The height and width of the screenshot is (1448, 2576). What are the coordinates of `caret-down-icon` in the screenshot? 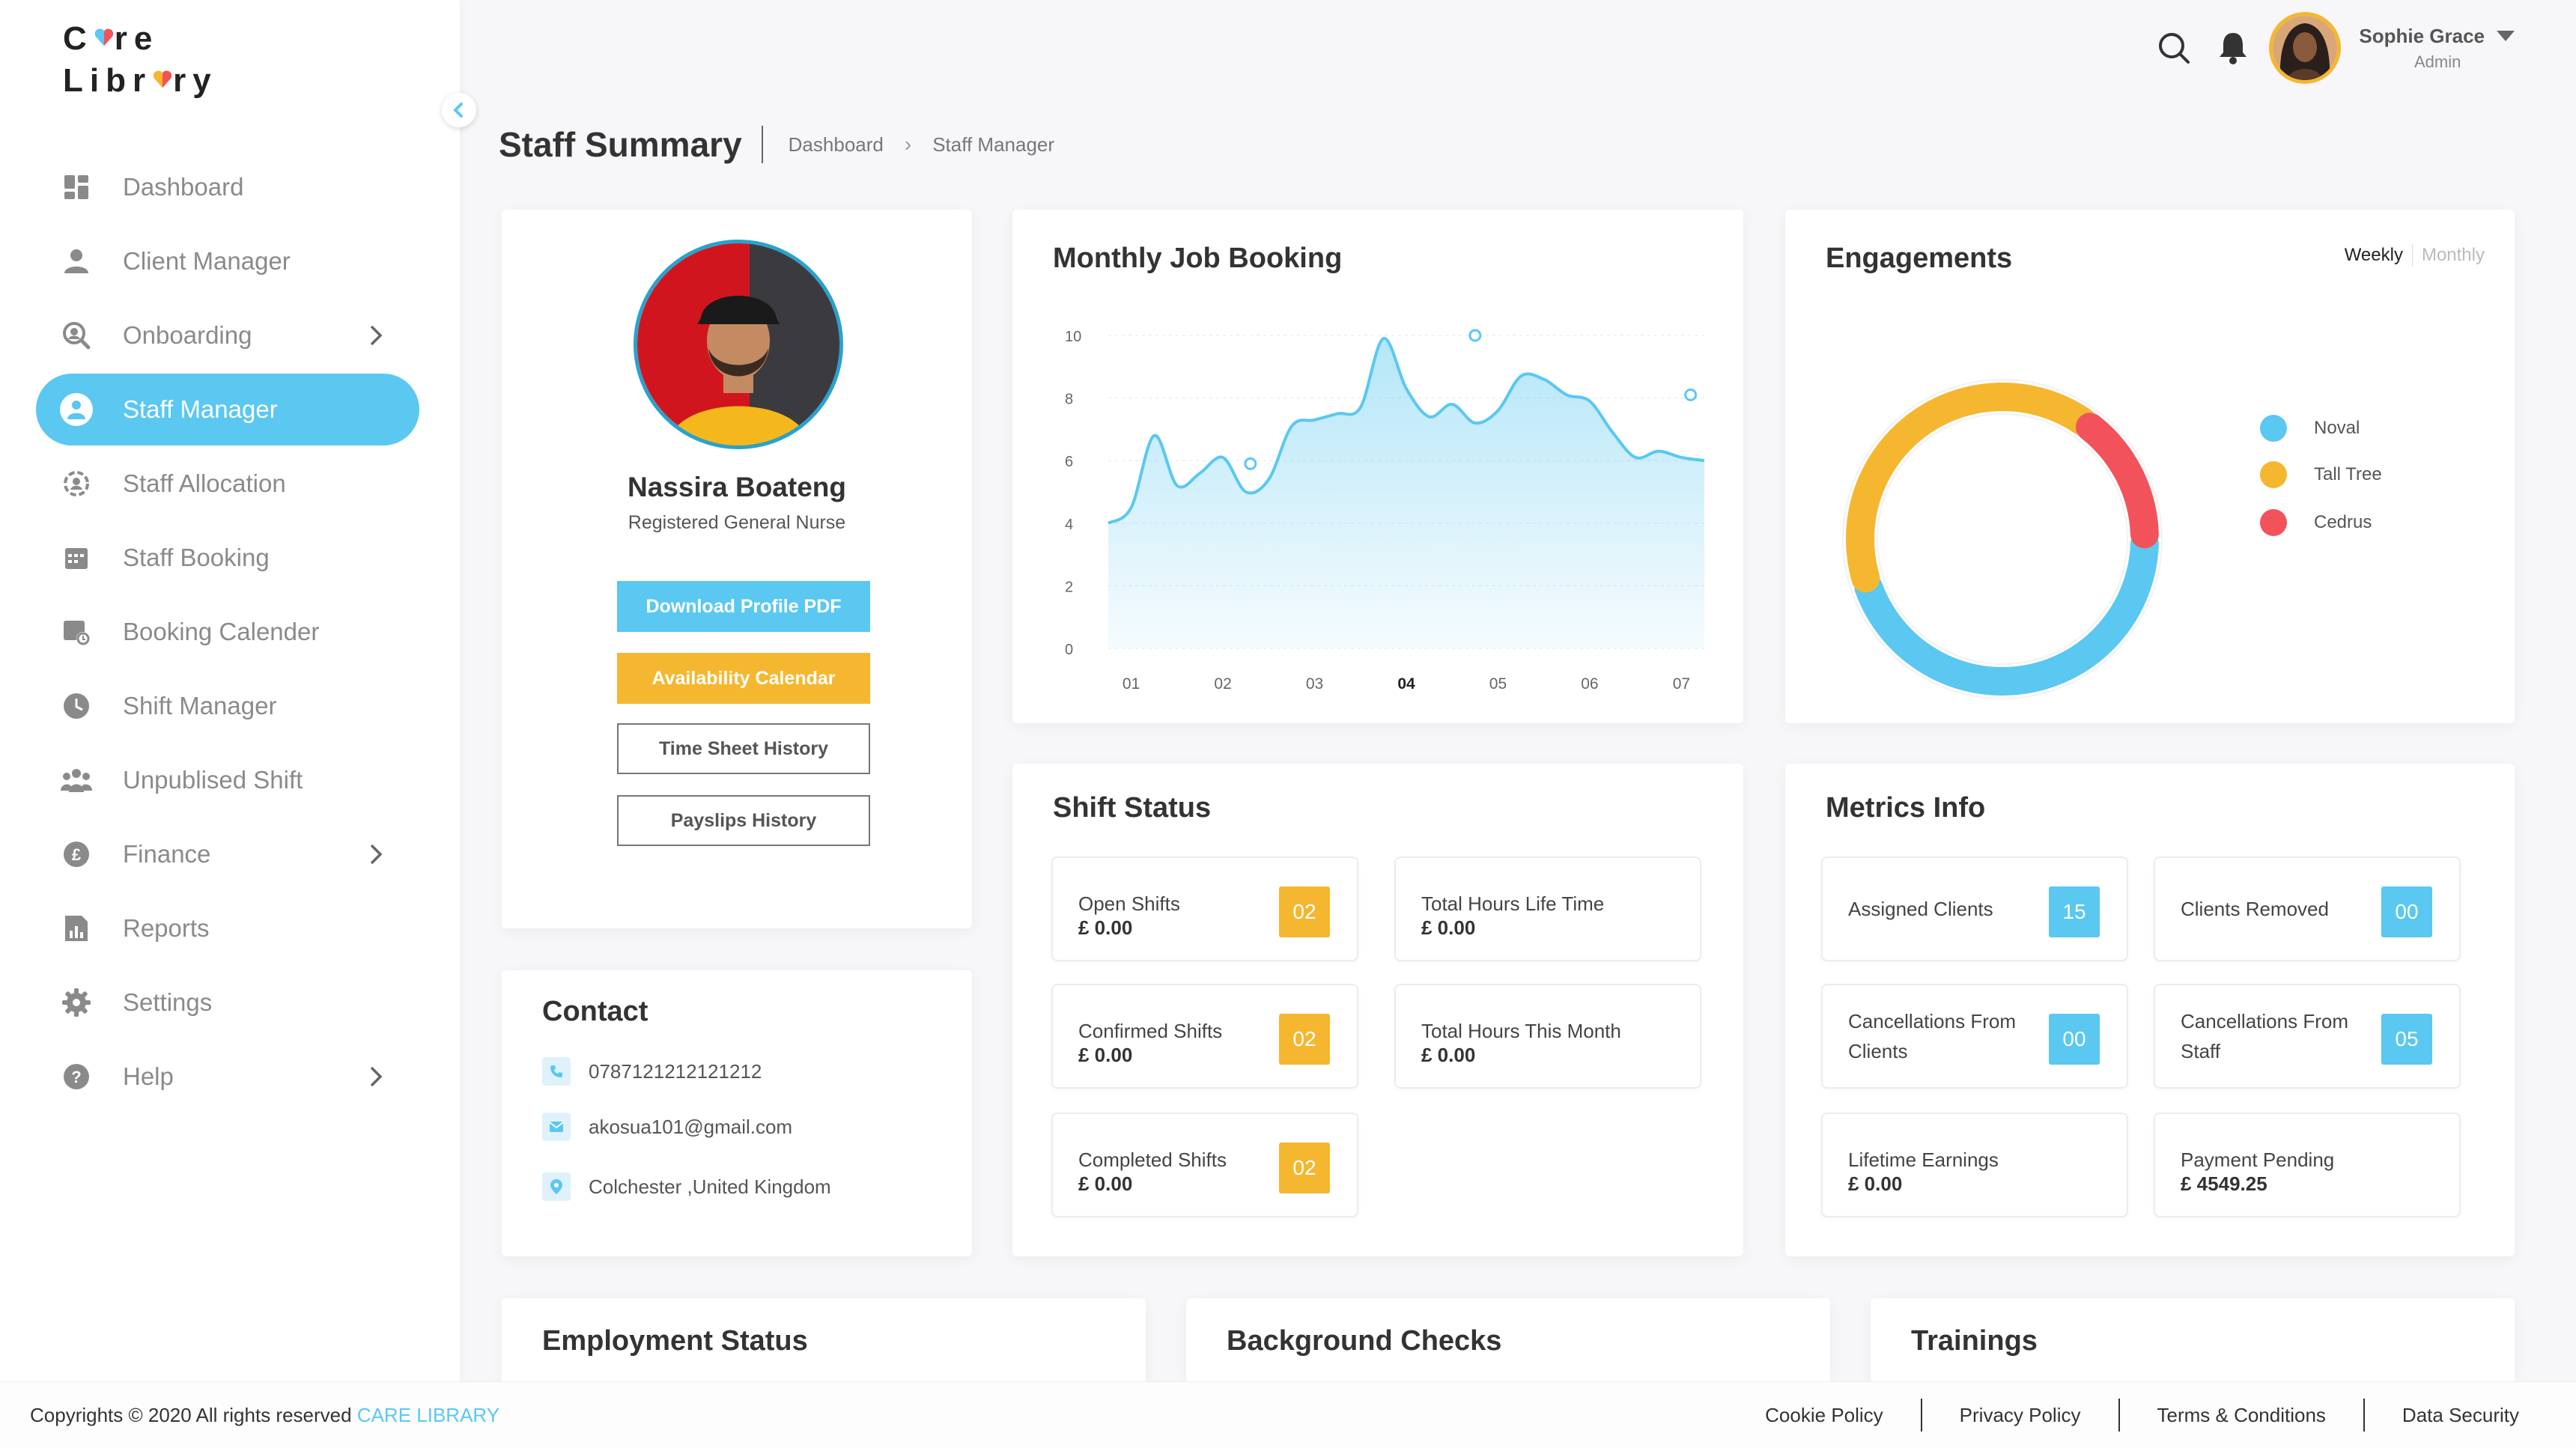 It's located at (2506, 36).